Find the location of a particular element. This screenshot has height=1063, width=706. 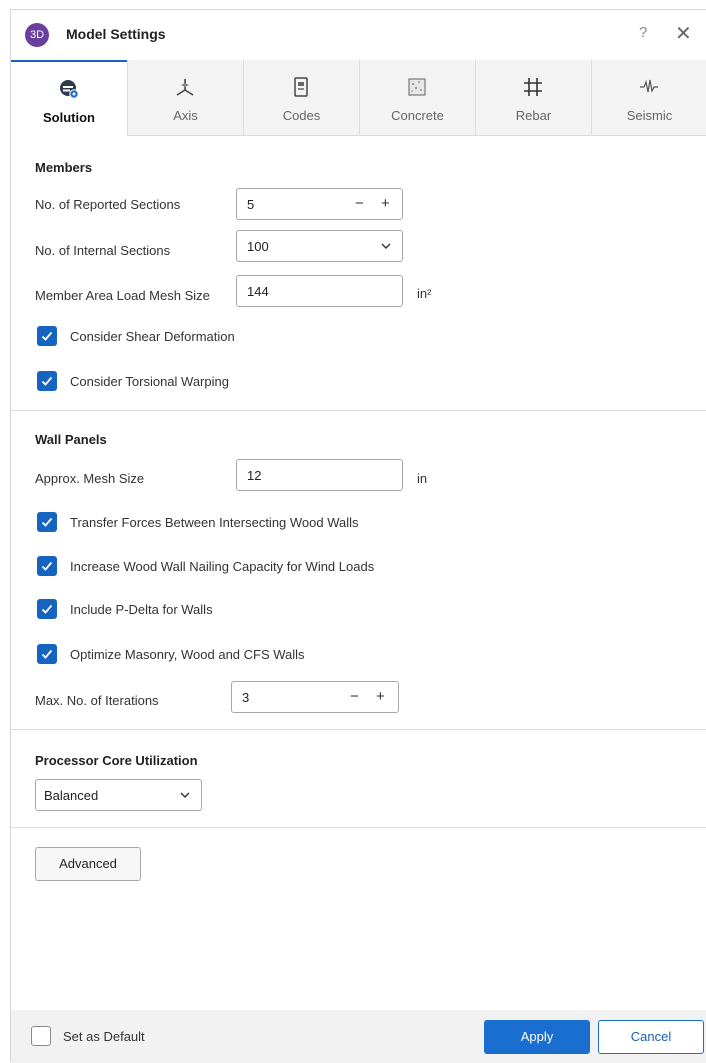

p-delta-label: Include P-Delta for Walls is located at coordinates (141, 609).